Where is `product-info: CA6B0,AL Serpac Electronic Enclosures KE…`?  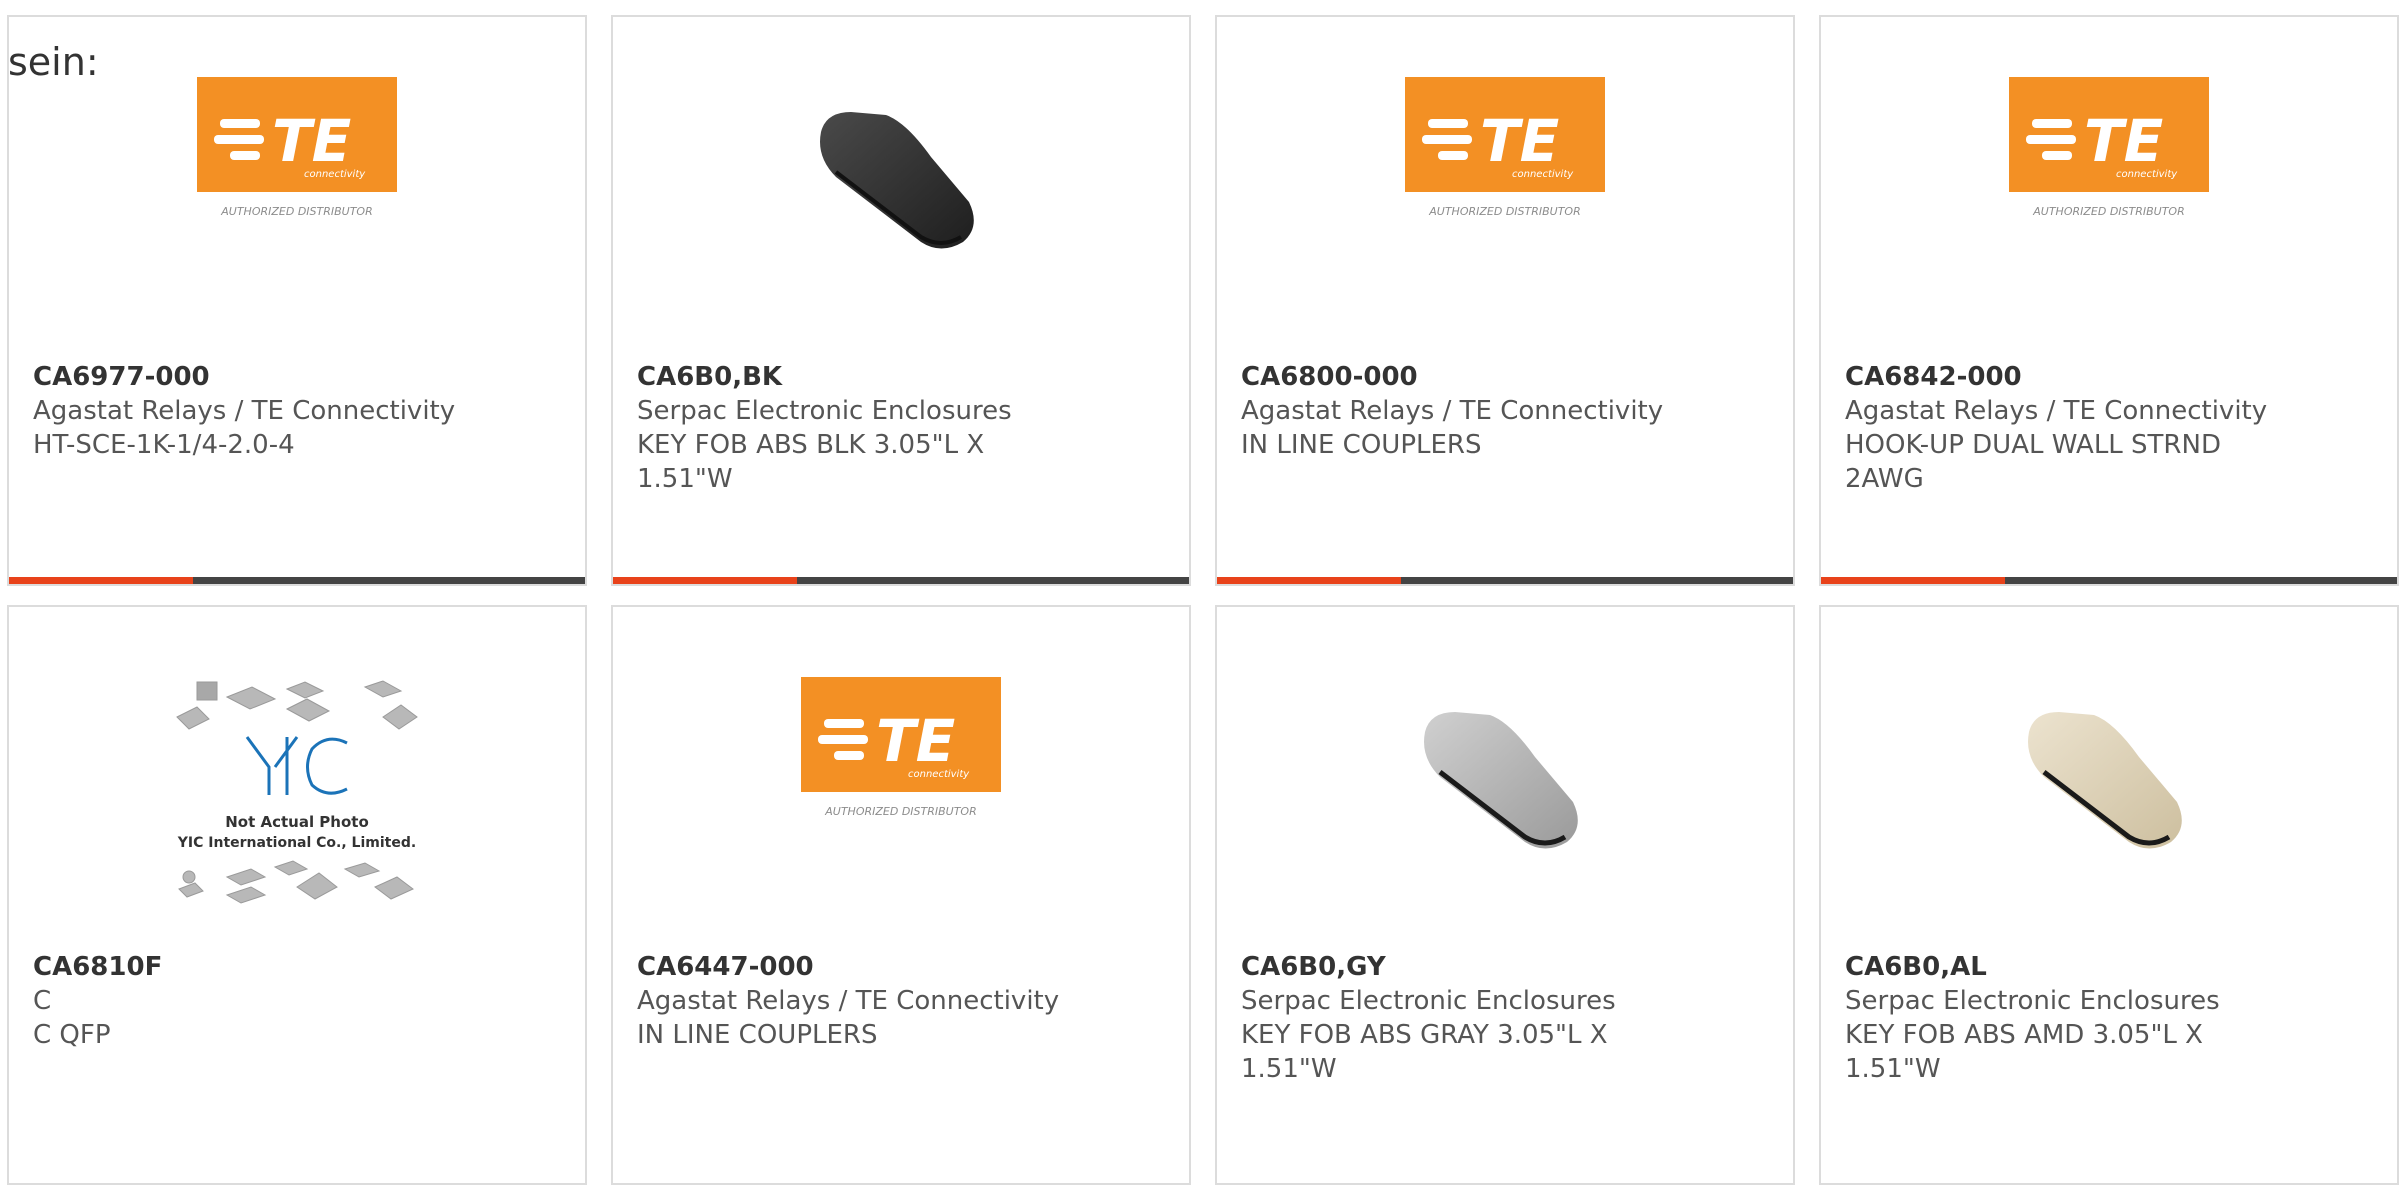
product-info: CA6B0,AL Serpac Electronic Enclosures KE… is located at coordinates (2109, 1018).